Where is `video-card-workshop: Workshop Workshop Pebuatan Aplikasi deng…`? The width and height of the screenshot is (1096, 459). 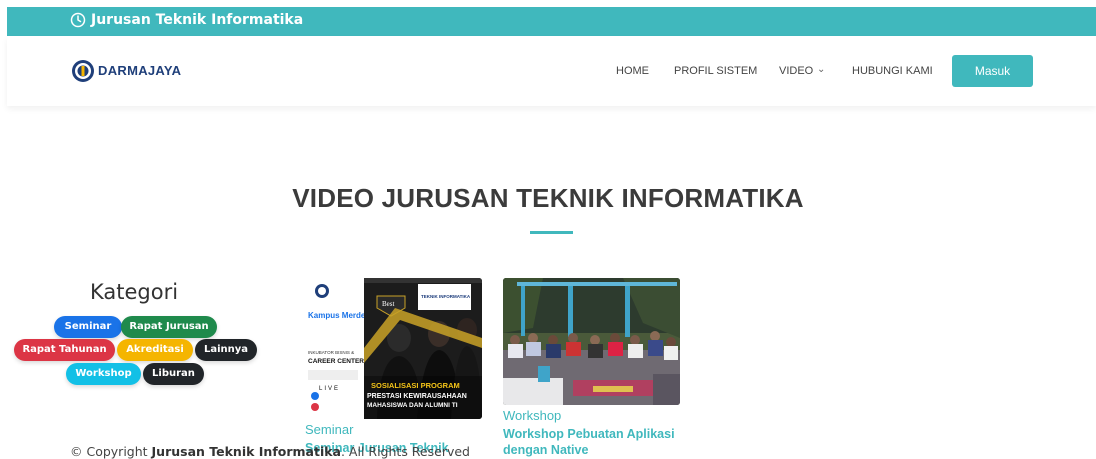
video-card-workshop: Workshop Workshop Pebuatan Aplikasi deng… is located at coordinates (591, 367).